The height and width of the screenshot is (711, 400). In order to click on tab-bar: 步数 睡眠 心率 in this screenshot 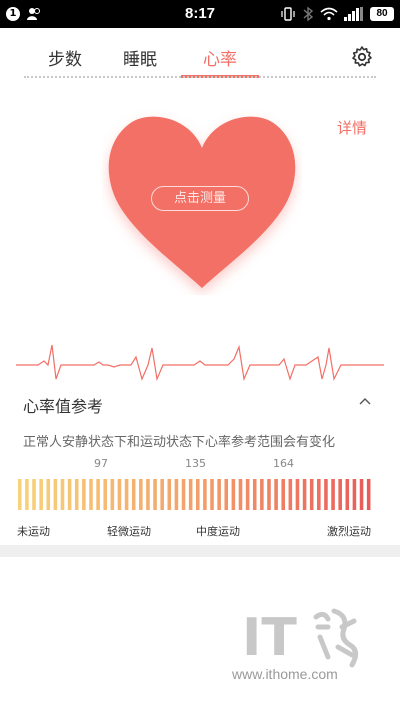, I will do `click(200, 54)`.